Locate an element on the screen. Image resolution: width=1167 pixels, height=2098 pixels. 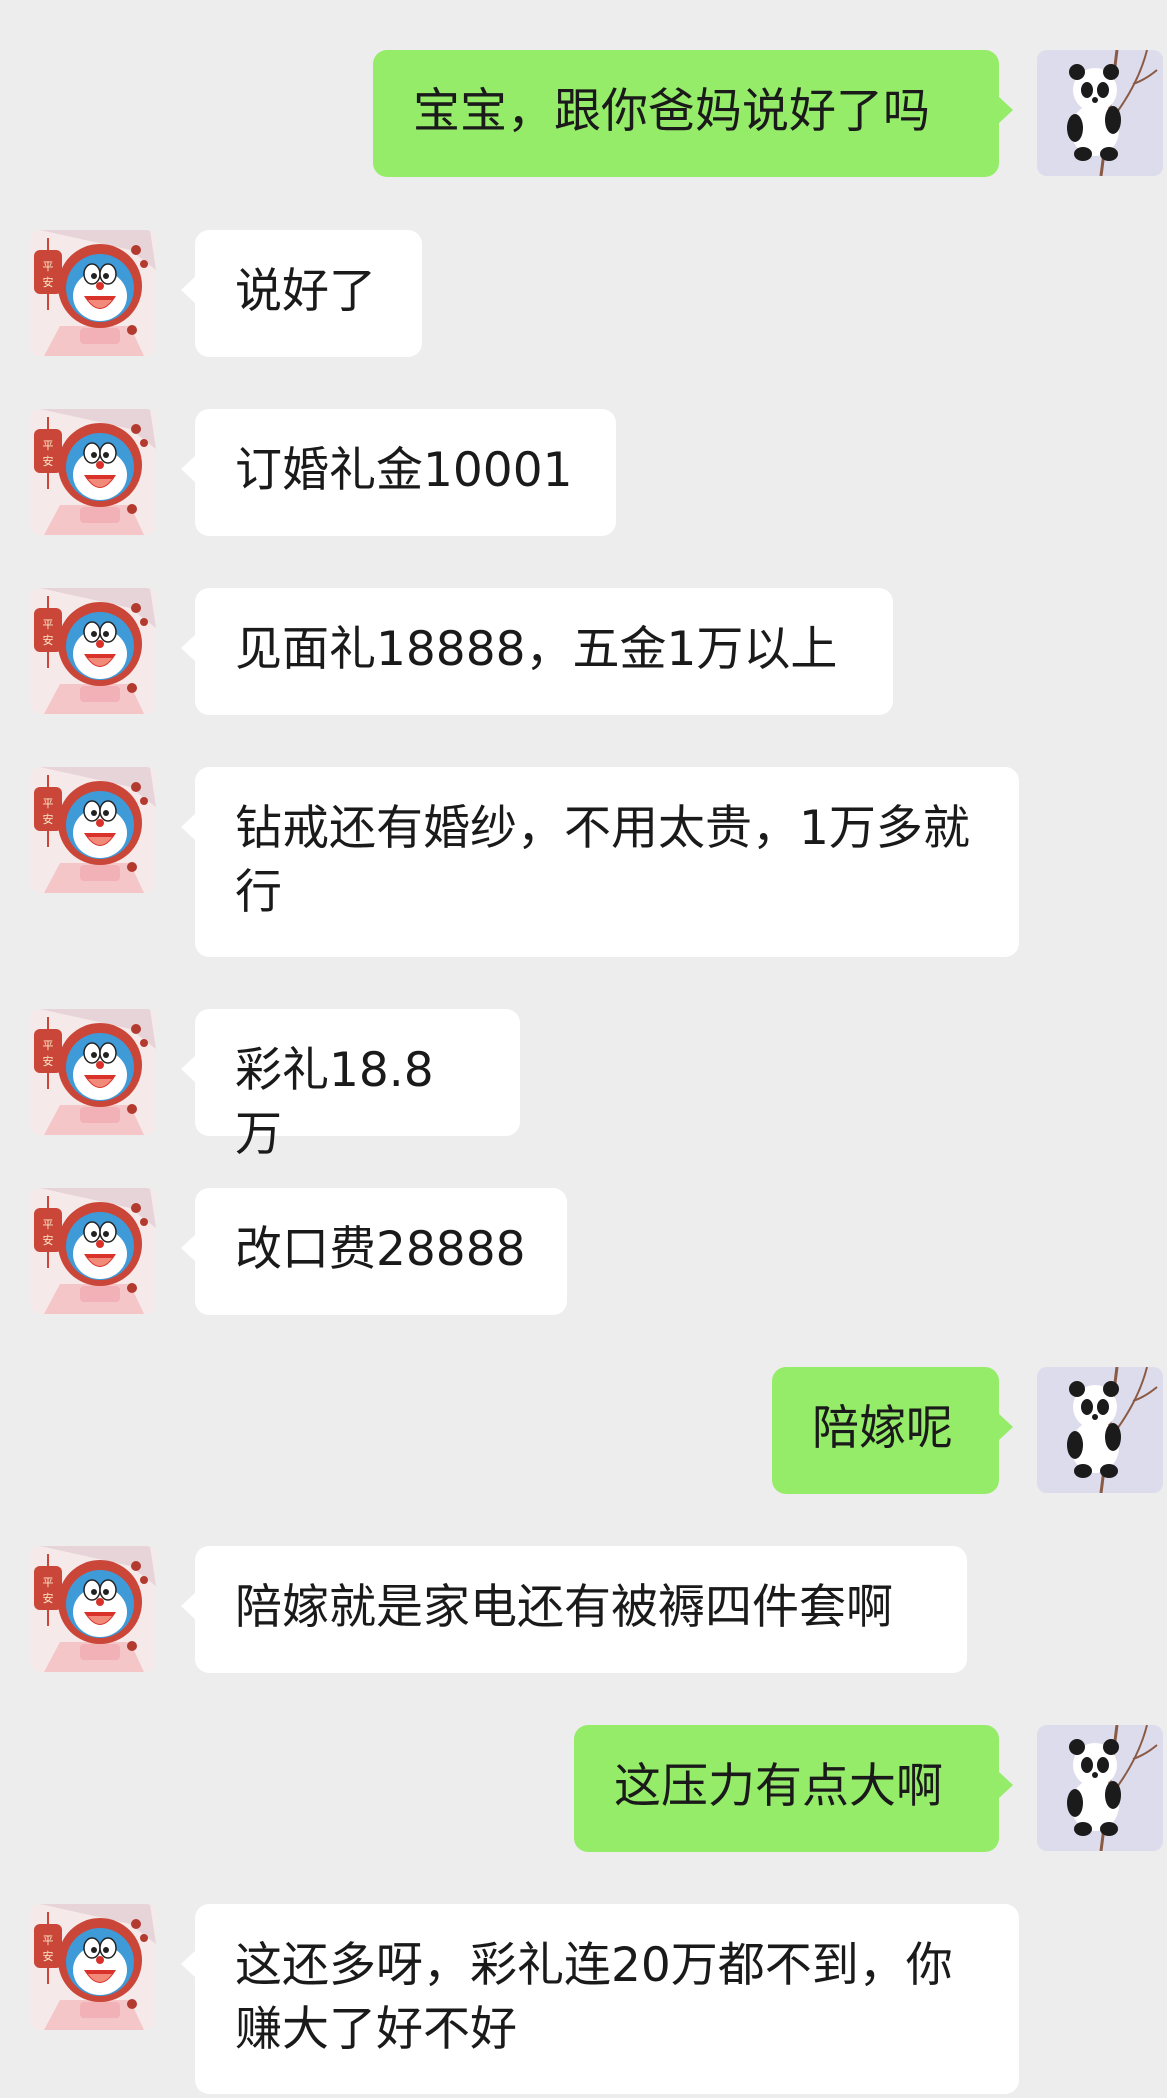
received-message-bubble: 彩礼18.8万 is located at coordinates (350, 1085).